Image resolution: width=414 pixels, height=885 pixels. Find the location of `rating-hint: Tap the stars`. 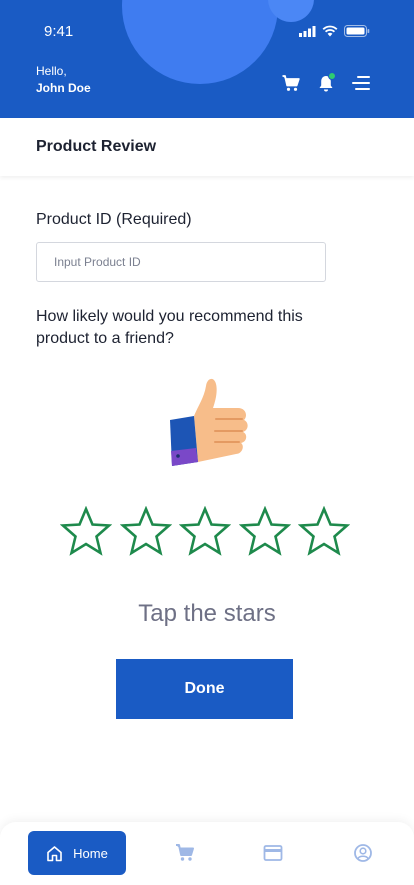

rating-hint: Tap the stars is located at coordinates (207, 613).